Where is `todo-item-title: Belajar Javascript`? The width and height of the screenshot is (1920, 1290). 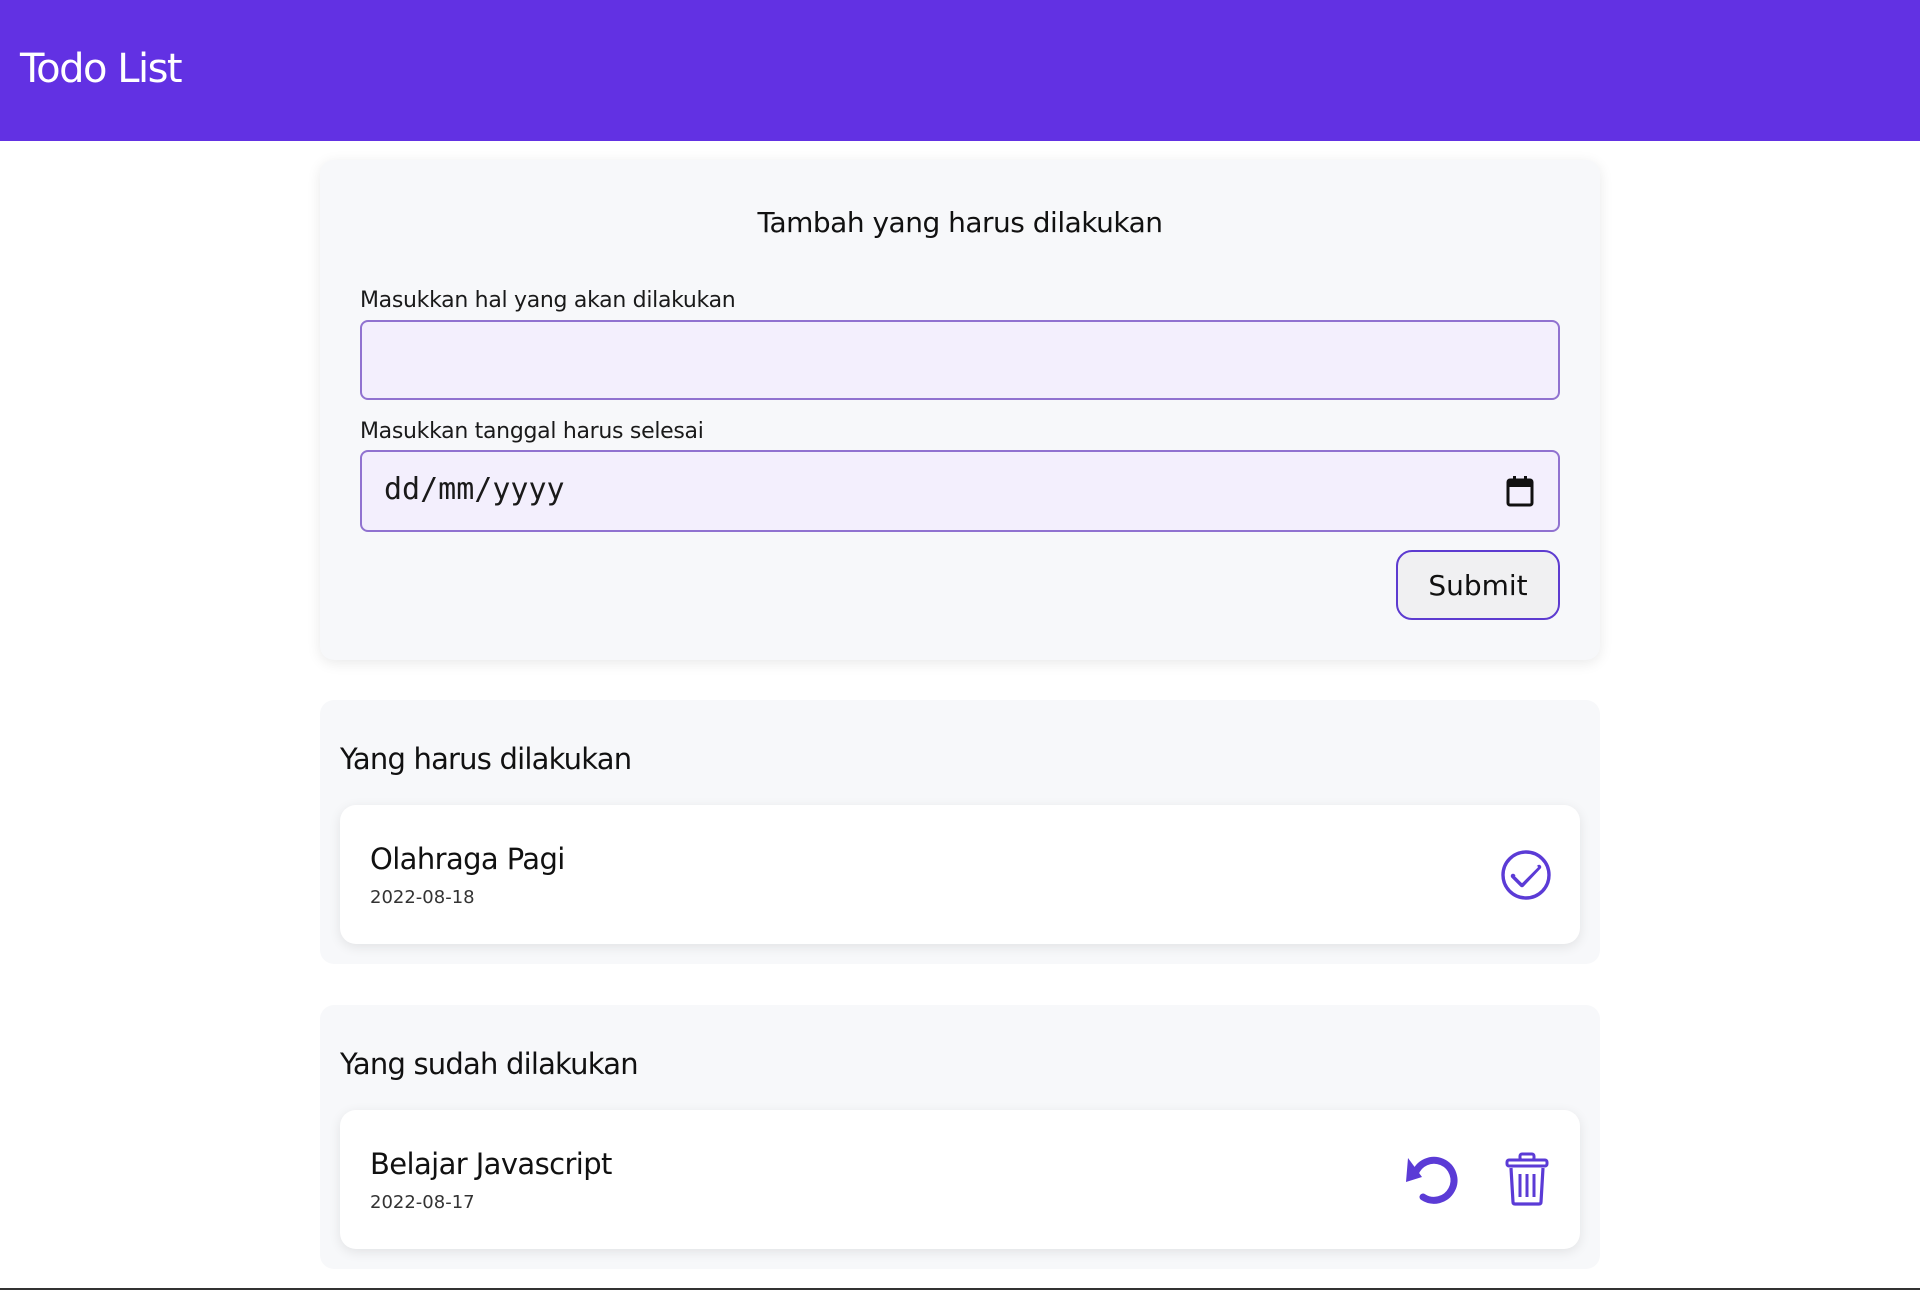 todo-item-title: Belajar Javascript is located at coordinates (491, 1164).